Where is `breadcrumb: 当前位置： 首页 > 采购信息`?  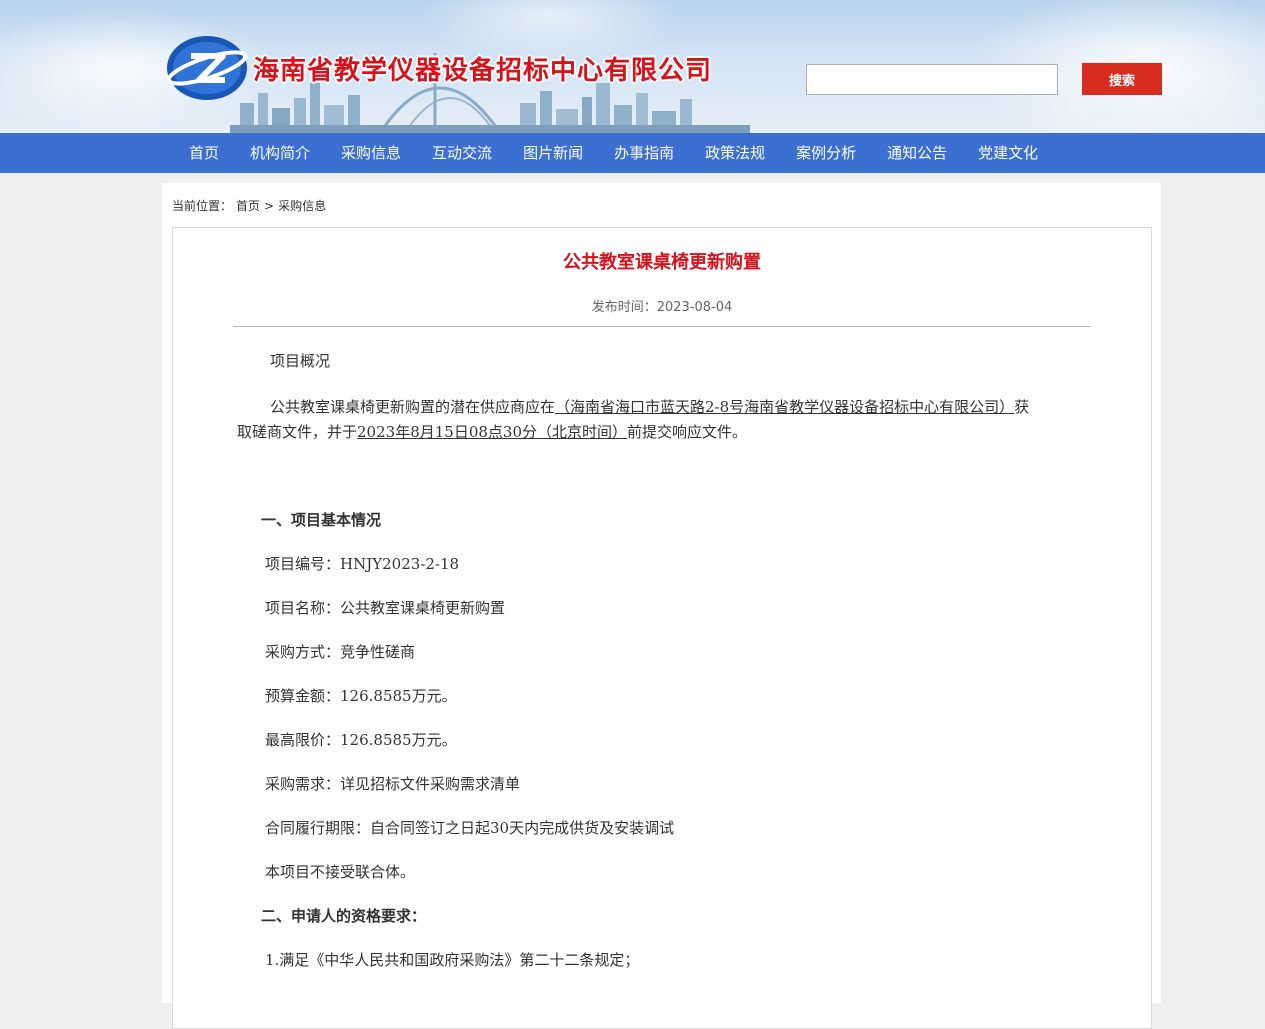 breadcrumb: 当前位置： 首页 > 采购信息 is located at coordinates (251, 205).